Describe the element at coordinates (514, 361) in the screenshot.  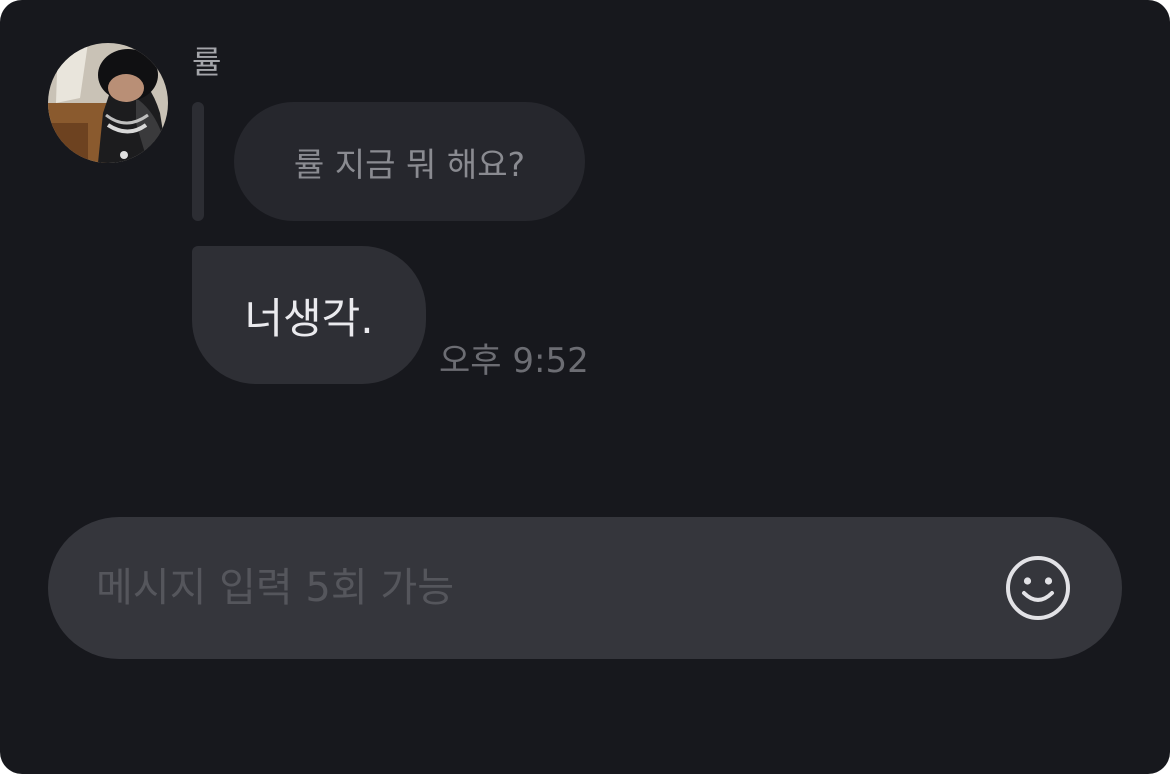
I see `message-timestamp: 오후 9:52` at that location.